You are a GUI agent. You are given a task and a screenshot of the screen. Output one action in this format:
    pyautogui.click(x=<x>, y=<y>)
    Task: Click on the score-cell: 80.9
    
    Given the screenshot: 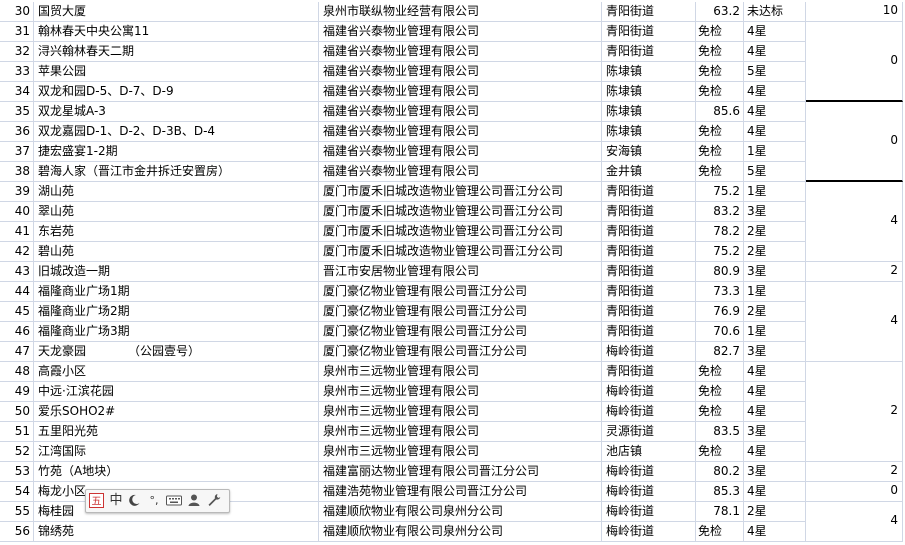 What is the action you would take?
    pyautogui.click(x=720, y=272)
    